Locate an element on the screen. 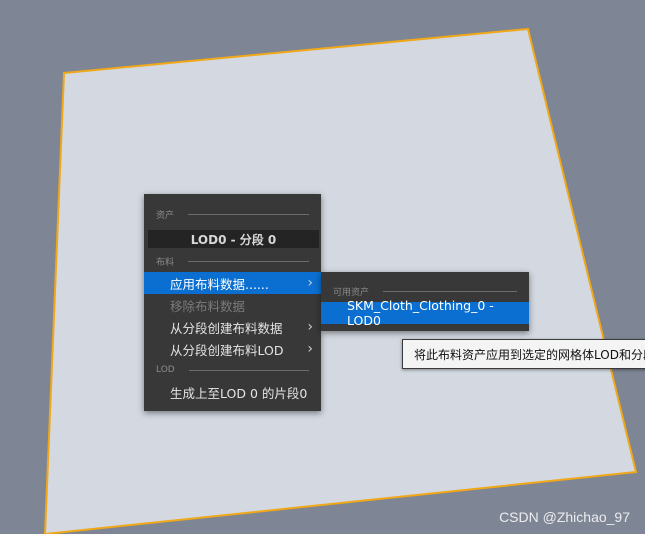 This screenshot has height=534, width=645. section-header-lod: LOD is located at coordinates (232, 370).